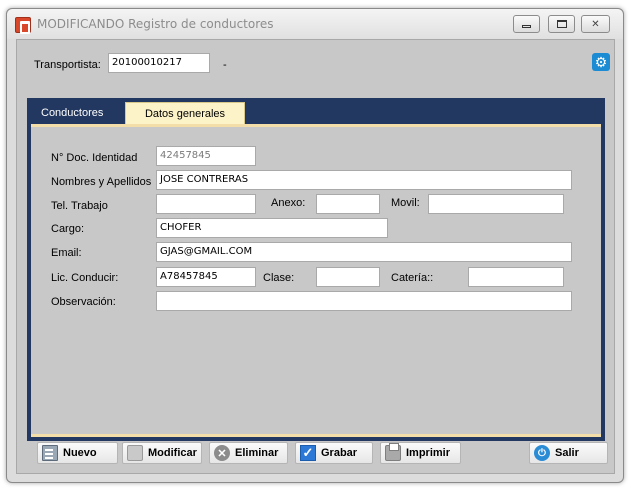 The image size is (631, 491). Describe the element at coordinates (85, 278) in the screenshot. I see `licencia-label: Lic. Conducir:` at that location.